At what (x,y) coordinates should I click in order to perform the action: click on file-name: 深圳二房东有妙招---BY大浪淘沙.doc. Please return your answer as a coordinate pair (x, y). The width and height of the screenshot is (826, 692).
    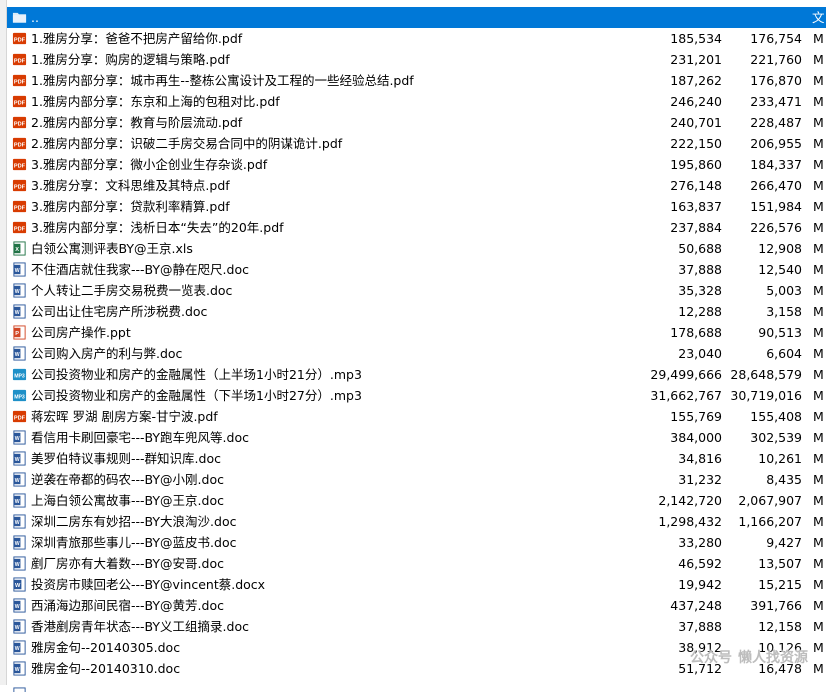
    Looking at the image, I should click on (134, 521).